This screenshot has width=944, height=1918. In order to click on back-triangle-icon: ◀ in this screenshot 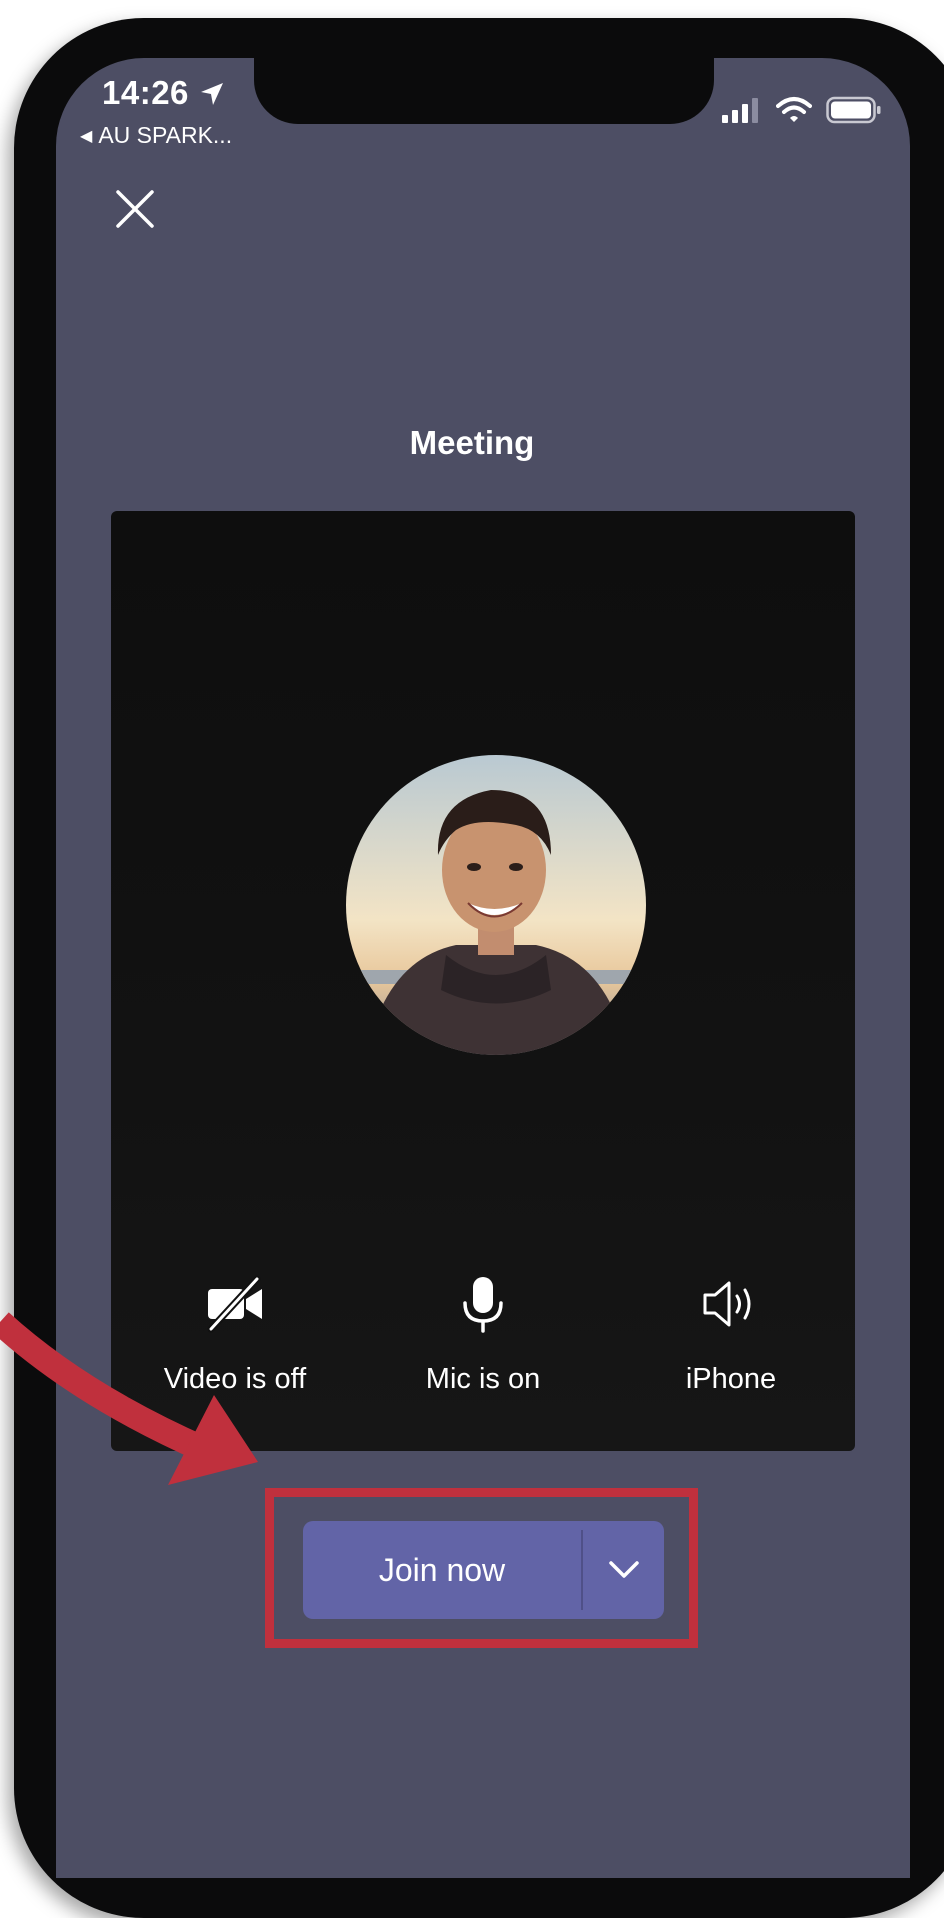, I will do `click(86, 136)`.